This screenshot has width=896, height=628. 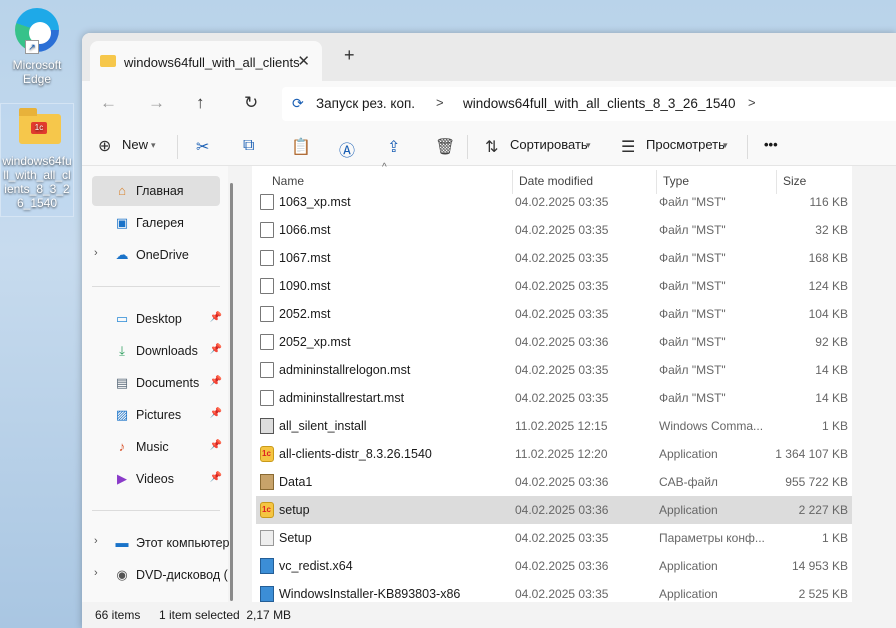 I want to click on back-button: ←, so click(x=108, y=103).